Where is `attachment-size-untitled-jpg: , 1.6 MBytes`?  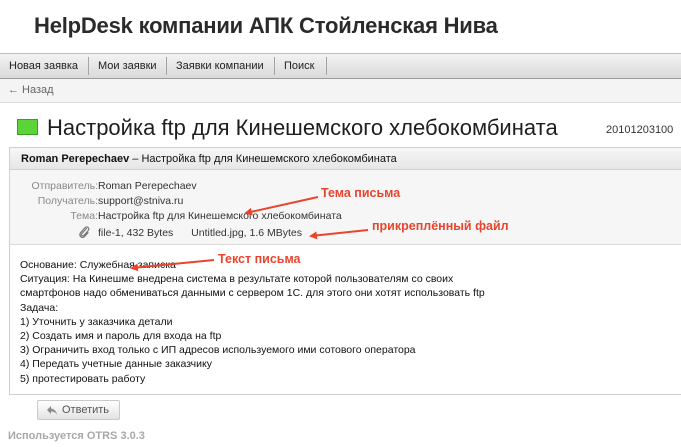
attachment-size-untitled-jpg: , 1.6 MBytes is located at coordinates (273, 233).